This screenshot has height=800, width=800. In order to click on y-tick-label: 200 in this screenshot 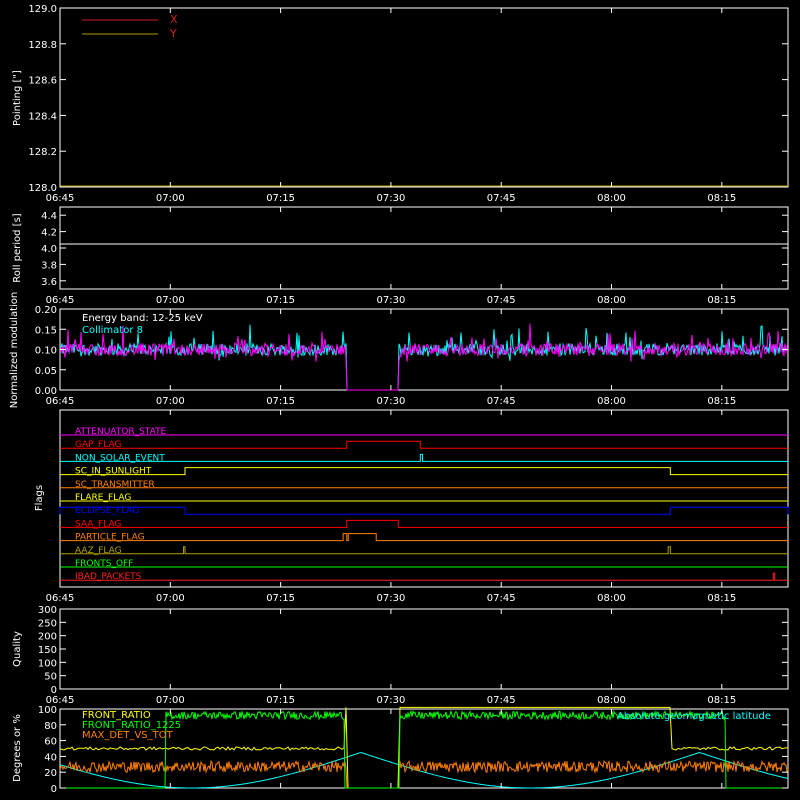, I will do `click(47, 637)`.